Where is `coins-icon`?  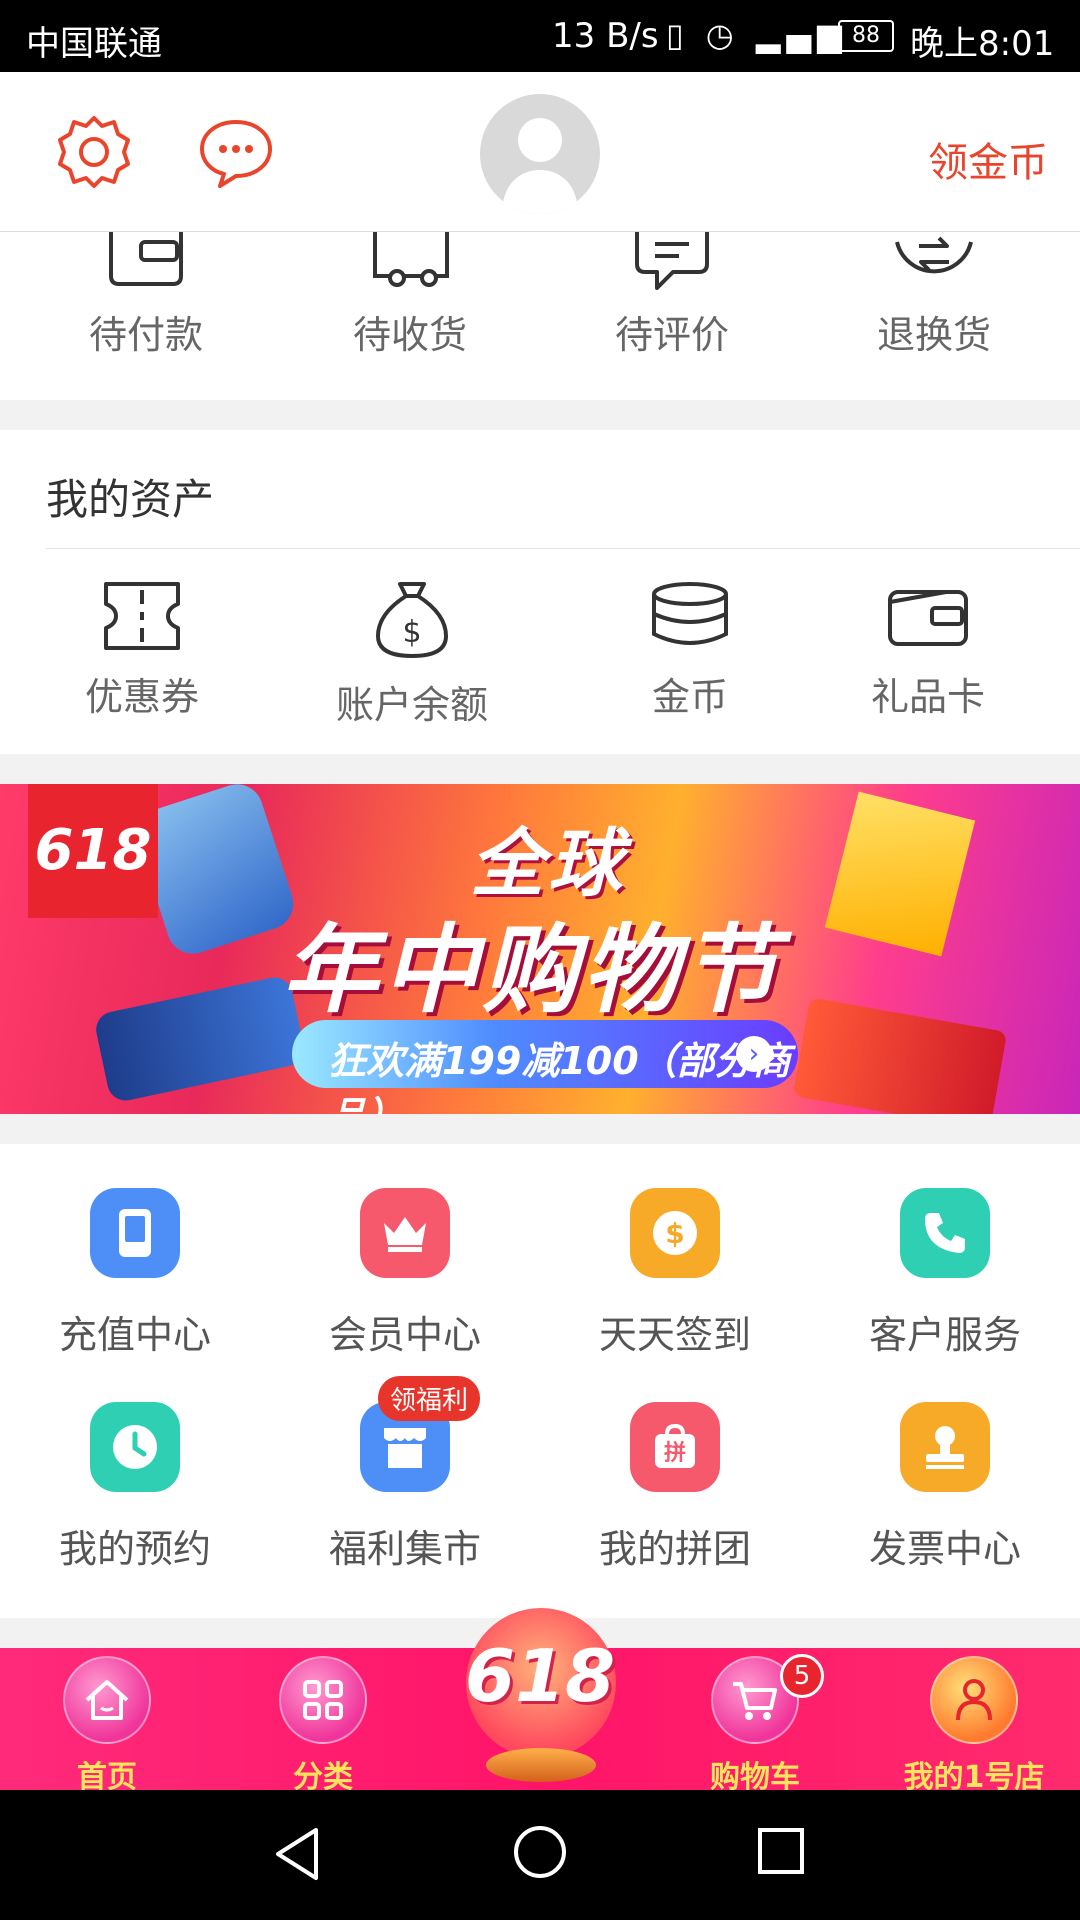
coins-icon is located at coordinates (690, 613).